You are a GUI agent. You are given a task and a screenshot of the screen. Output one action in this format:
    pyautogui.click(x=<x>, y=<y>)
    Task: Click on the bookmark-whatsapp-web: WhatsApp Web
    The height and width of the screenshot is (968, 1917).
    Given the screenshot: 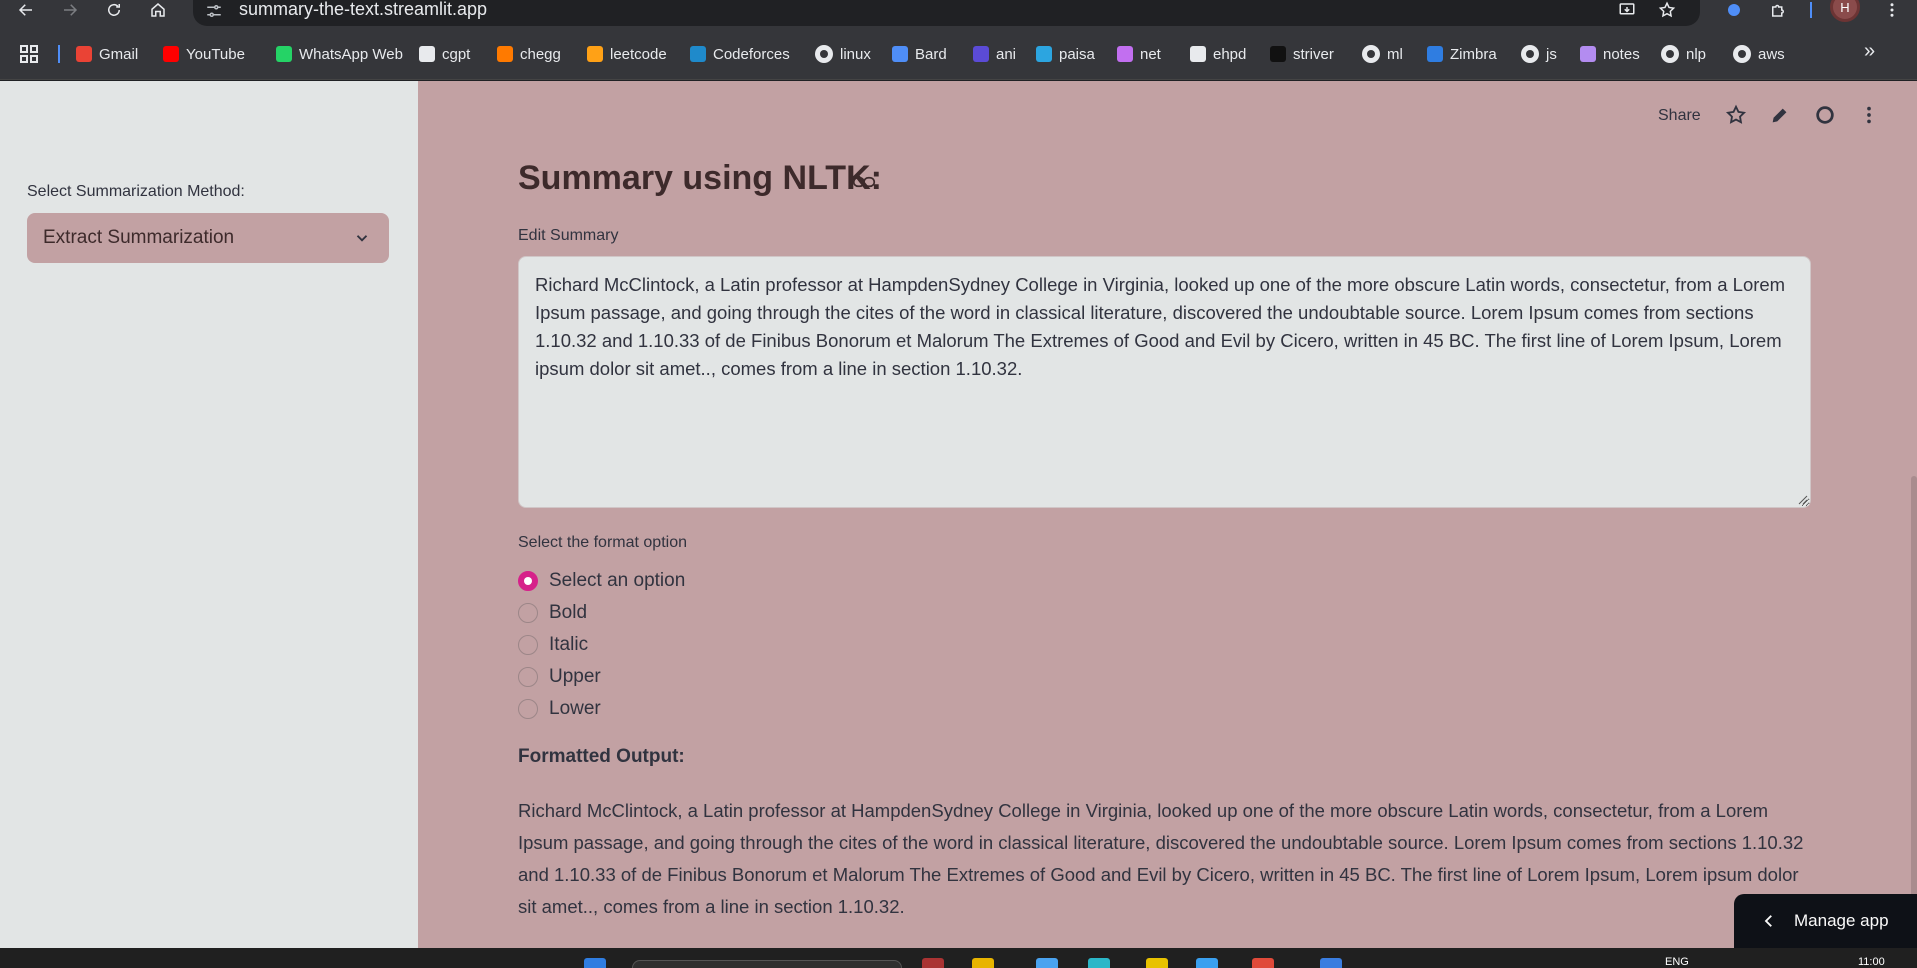 What is the action you would take?
    pyautogui.click(x=339, y=54)
    